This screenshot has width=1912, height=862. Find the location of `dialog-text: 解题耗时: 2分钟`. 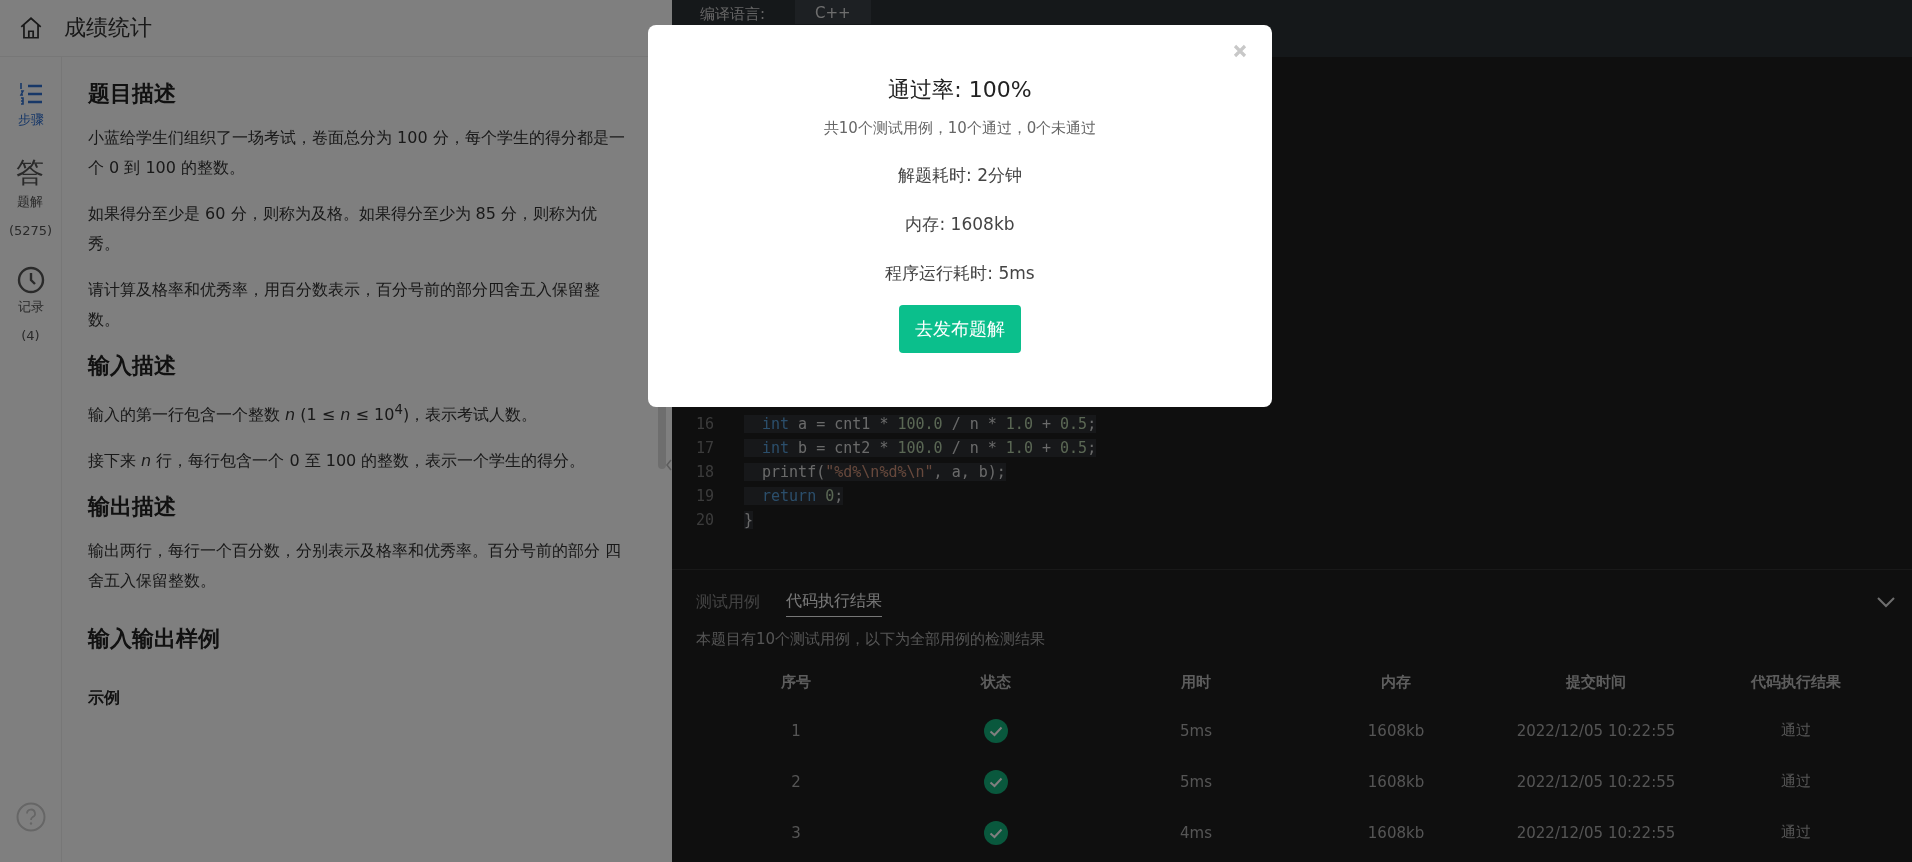

dialog-text: 解题耗时: 2分钟 is located at coordinates (960, 175).